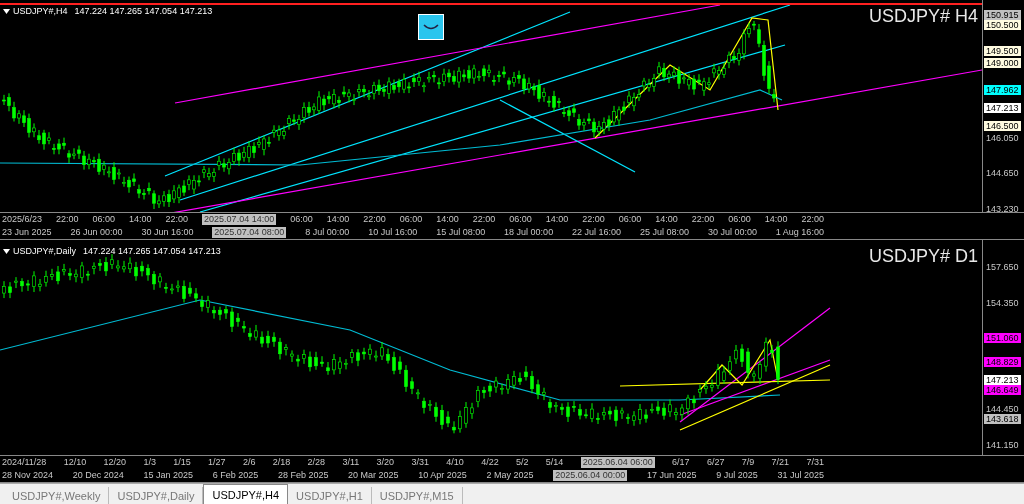 This screenshot has width=1024, height=504. Describe the element at coordinates (393, 232) in the screenshot. I see `time-label: 10 Jul 16:00` at that location.